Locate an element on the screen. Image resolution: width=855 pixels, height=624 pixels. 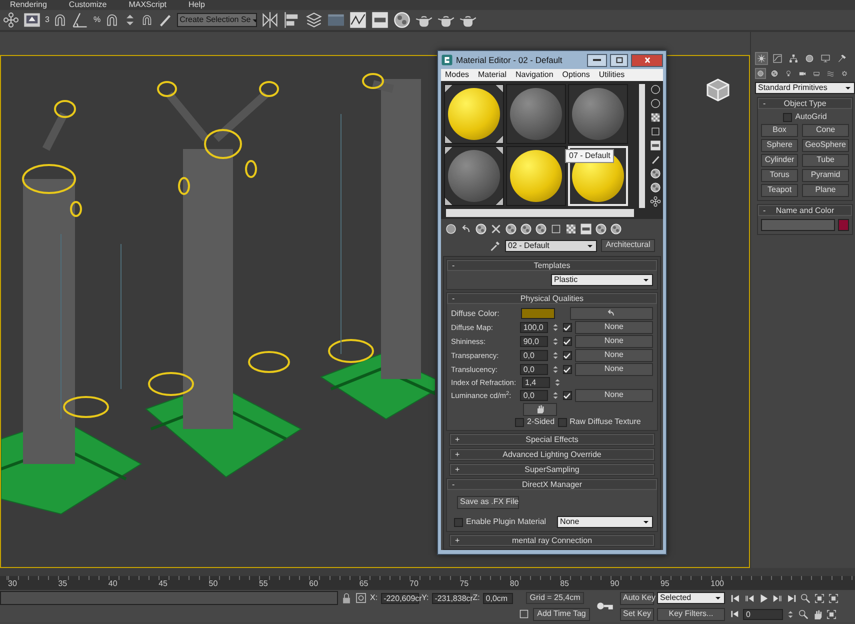
color-swatch is located at coordinates (538, 313).